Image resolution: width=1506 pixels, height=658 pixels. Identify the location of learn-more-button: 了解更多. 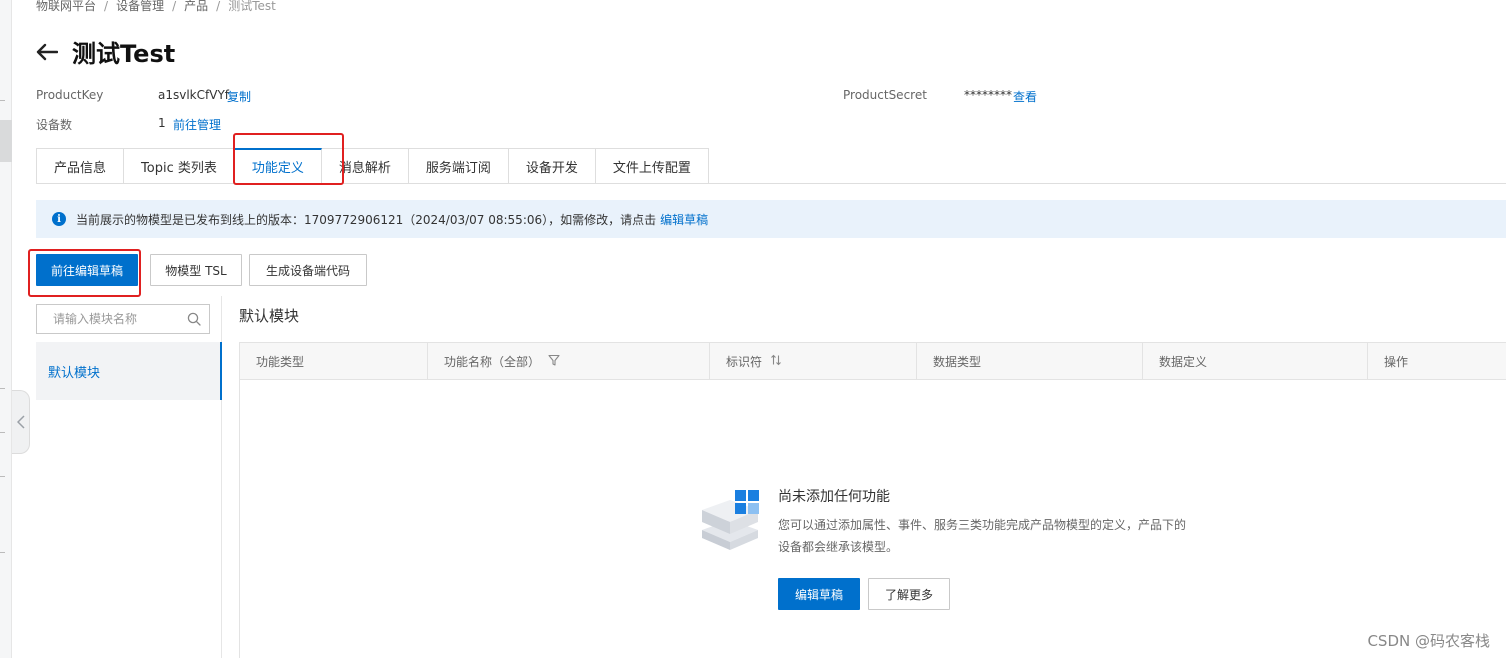
(909, 594).